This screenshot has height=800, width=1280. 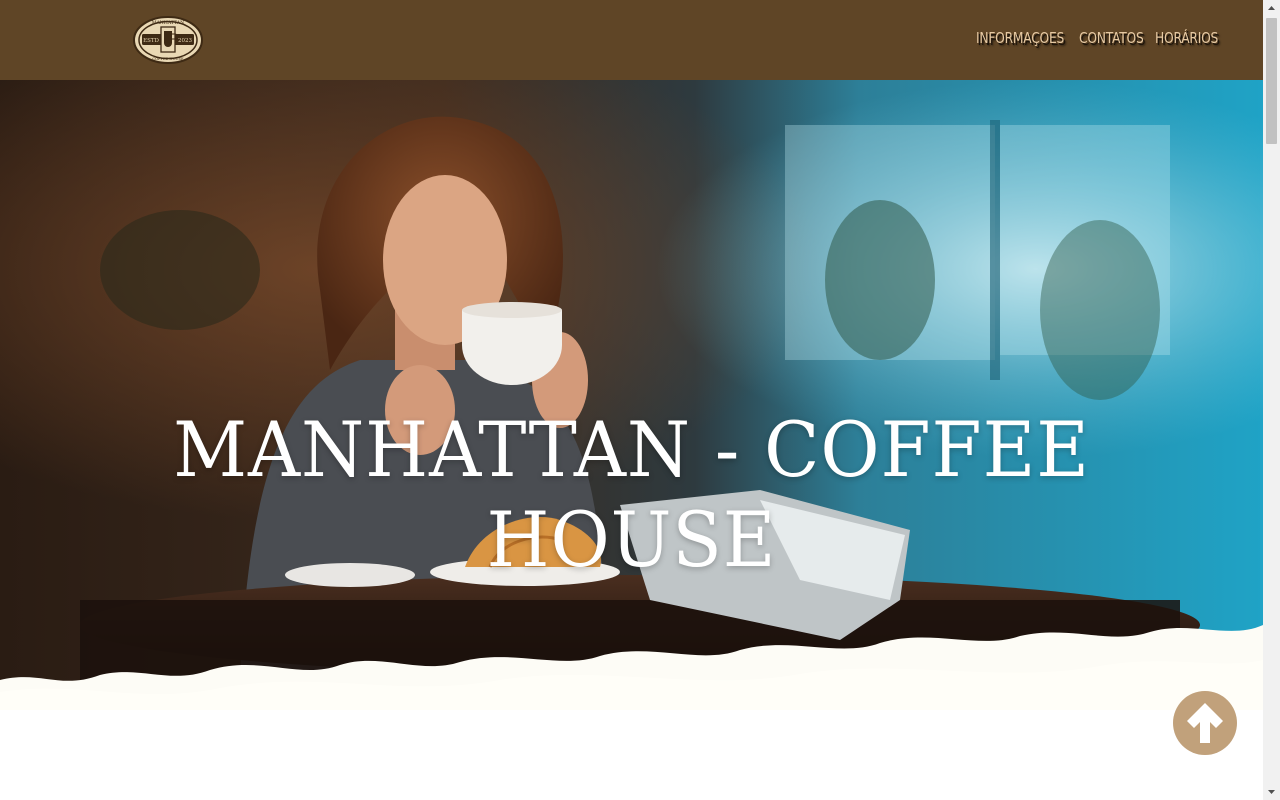 I want to click on svg-text: MANHATTAN, so click(x=168, y=23).